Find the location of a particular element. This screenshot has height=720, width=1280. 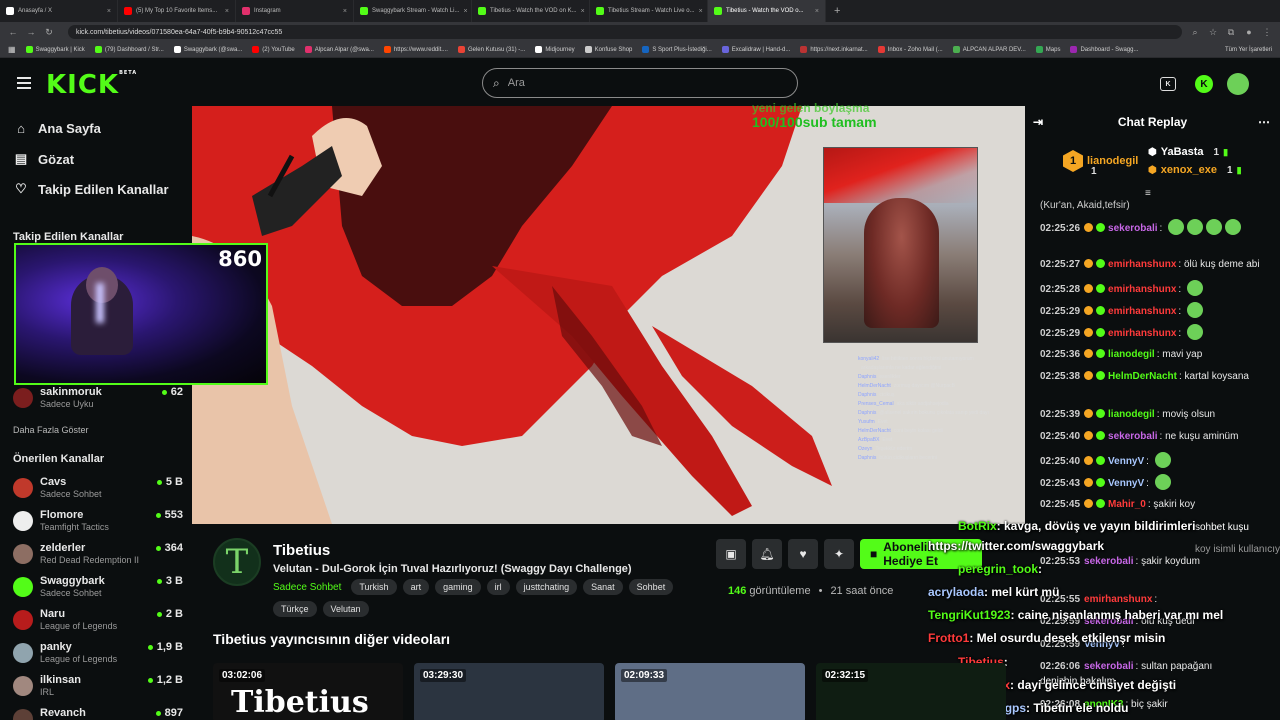

chat-username: Mahir_0 is located at coordinates (1127, 504).